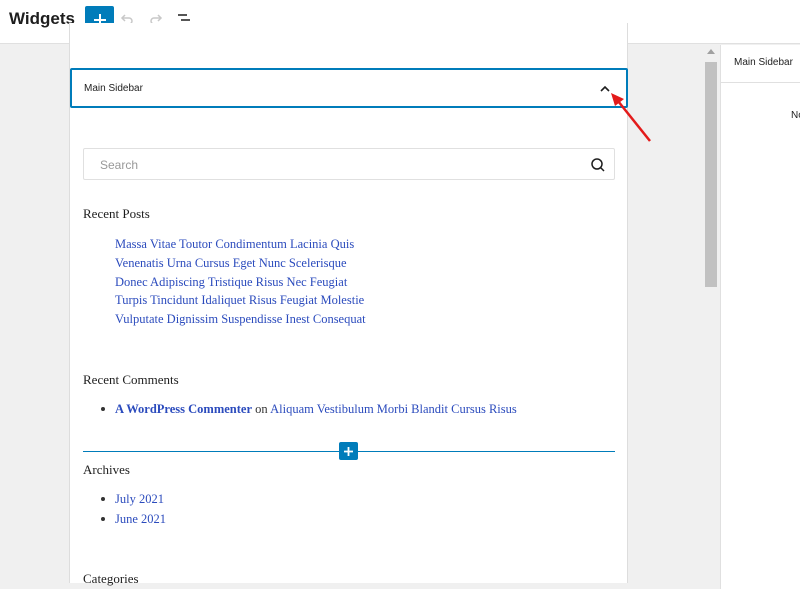 The width and height of the screenshot is (800, 589). What do you see at coordinates (760, 82) in the screenshot?
I see `sidebar-divider` at bounding box center [760, 82].